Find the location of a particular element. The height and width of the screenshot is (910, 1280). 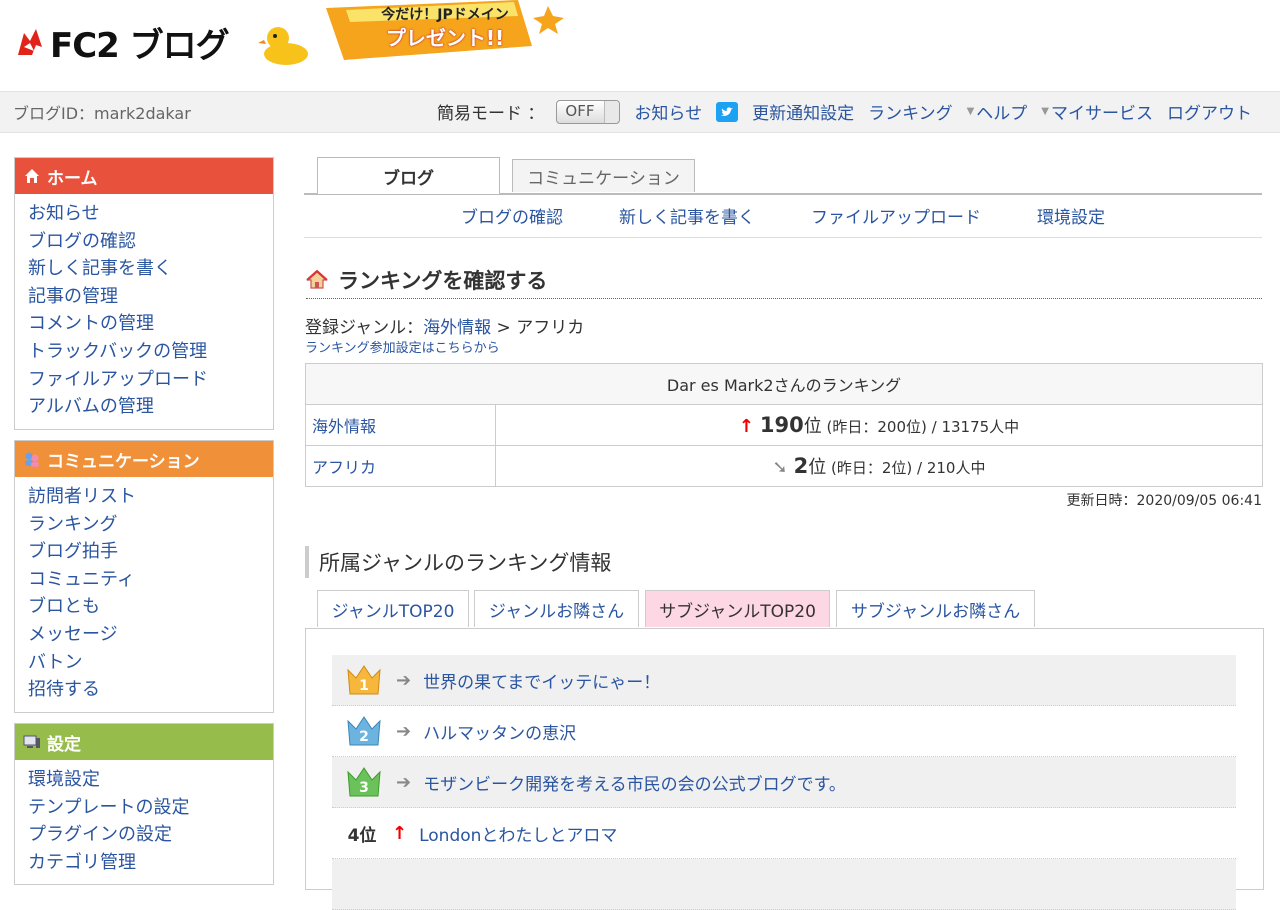

tab-genre-top20: ジャンルTOP20 is located at coordinates (393, 608).